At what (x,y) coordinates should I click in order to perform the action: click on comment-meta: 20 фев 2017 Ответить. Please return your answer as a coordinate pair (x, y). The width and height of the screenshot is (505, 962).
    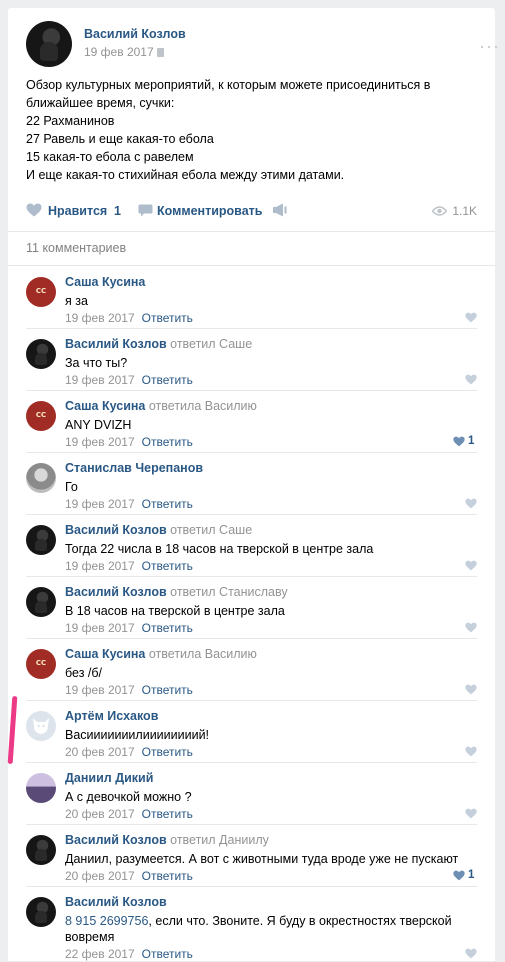
    Looking at the image, I should click on (129, 876).